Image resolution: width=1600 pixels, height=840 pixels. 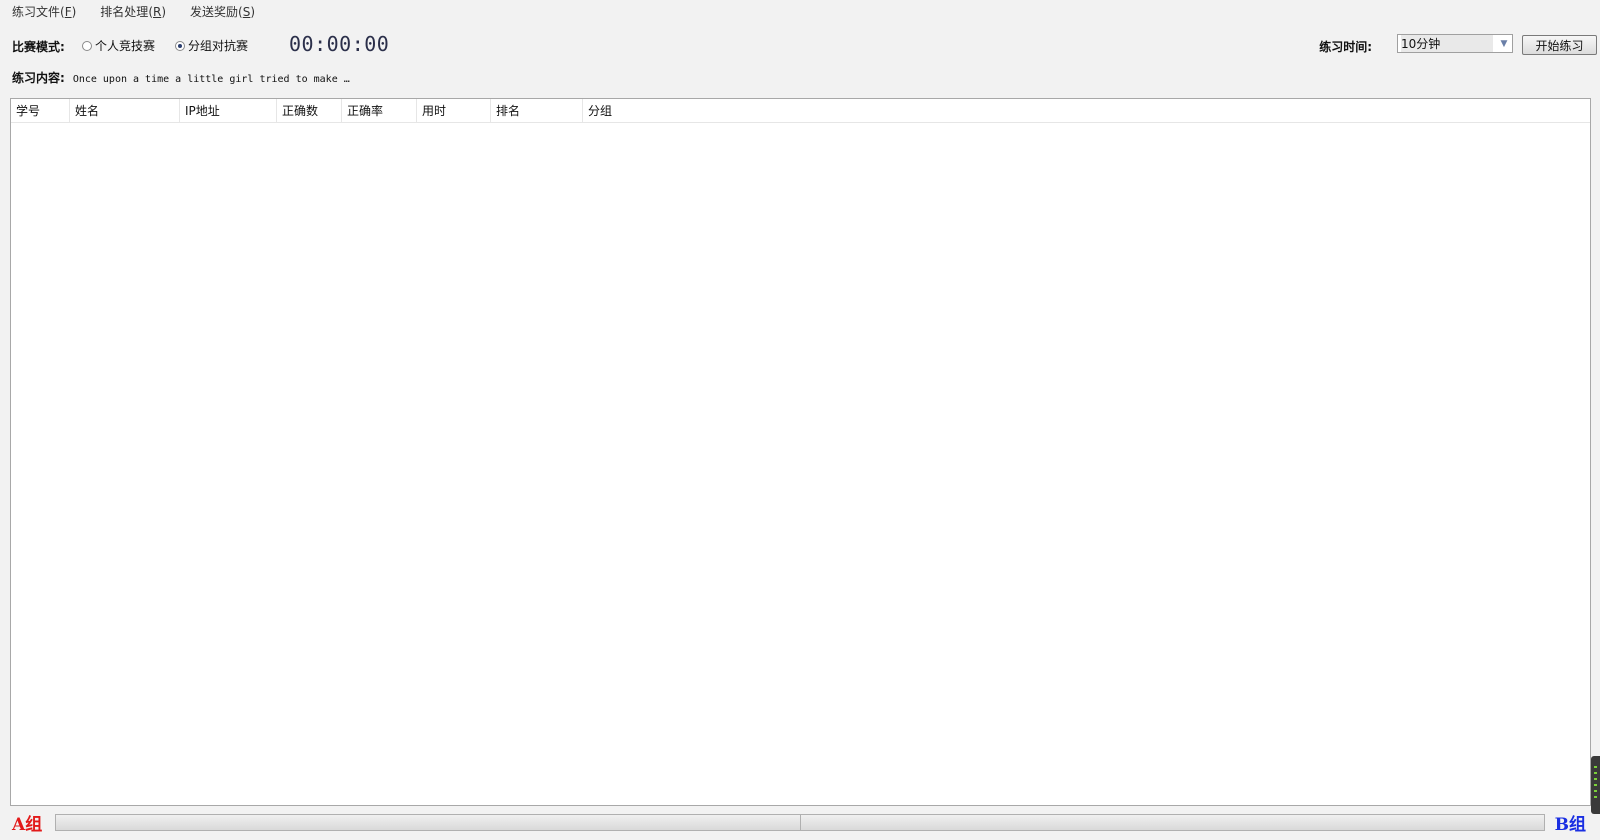 I want to click on team-b-progress, so click(x=1172, y=822).